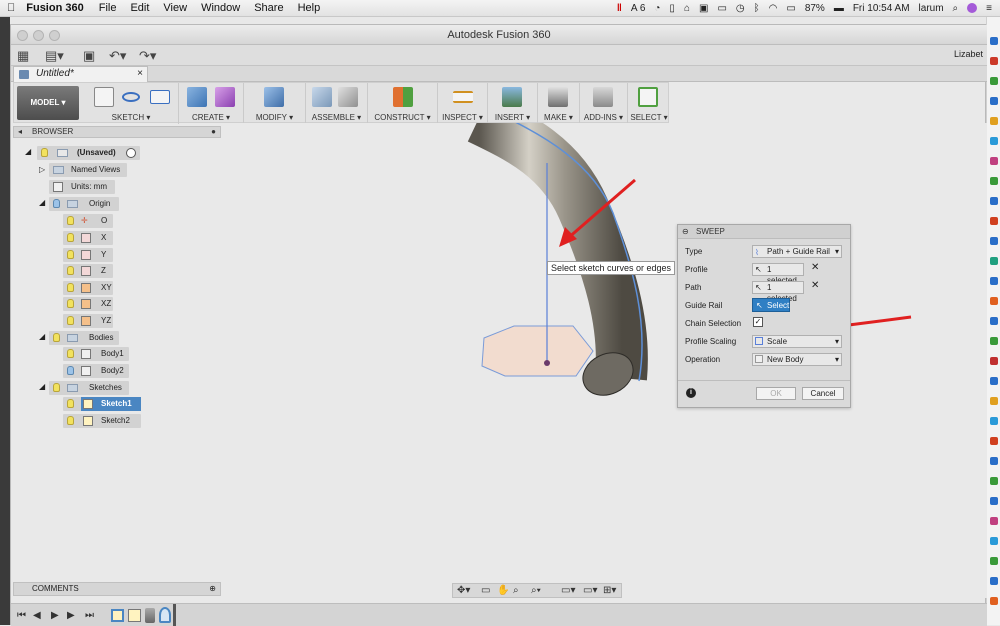  I want to click on document-tab: Untitled* ×, so click(80, 74).